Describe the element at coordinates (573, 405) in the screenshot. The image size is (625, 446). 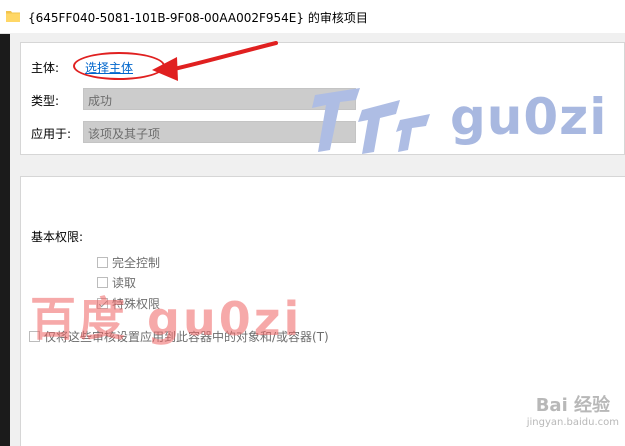
I see `corner-brand-text: Bai 经验` at that location.